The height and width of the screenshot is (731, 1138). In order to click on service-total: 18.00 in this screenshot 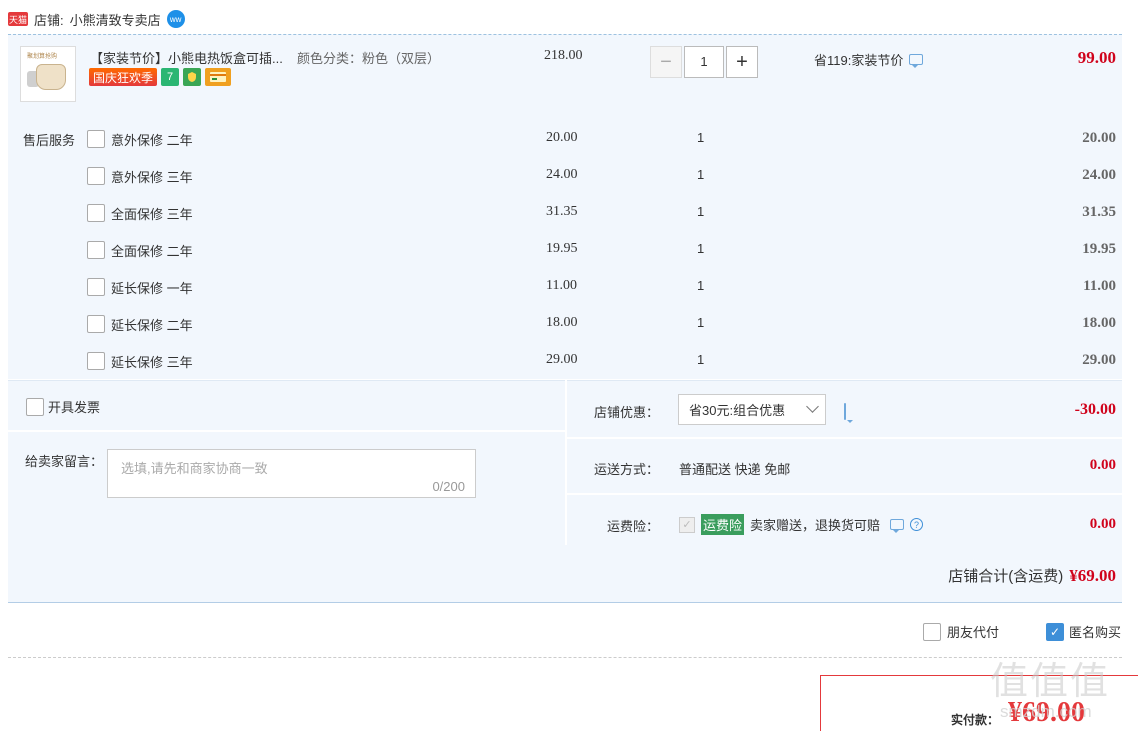, I will do `click(1099, 323)`.